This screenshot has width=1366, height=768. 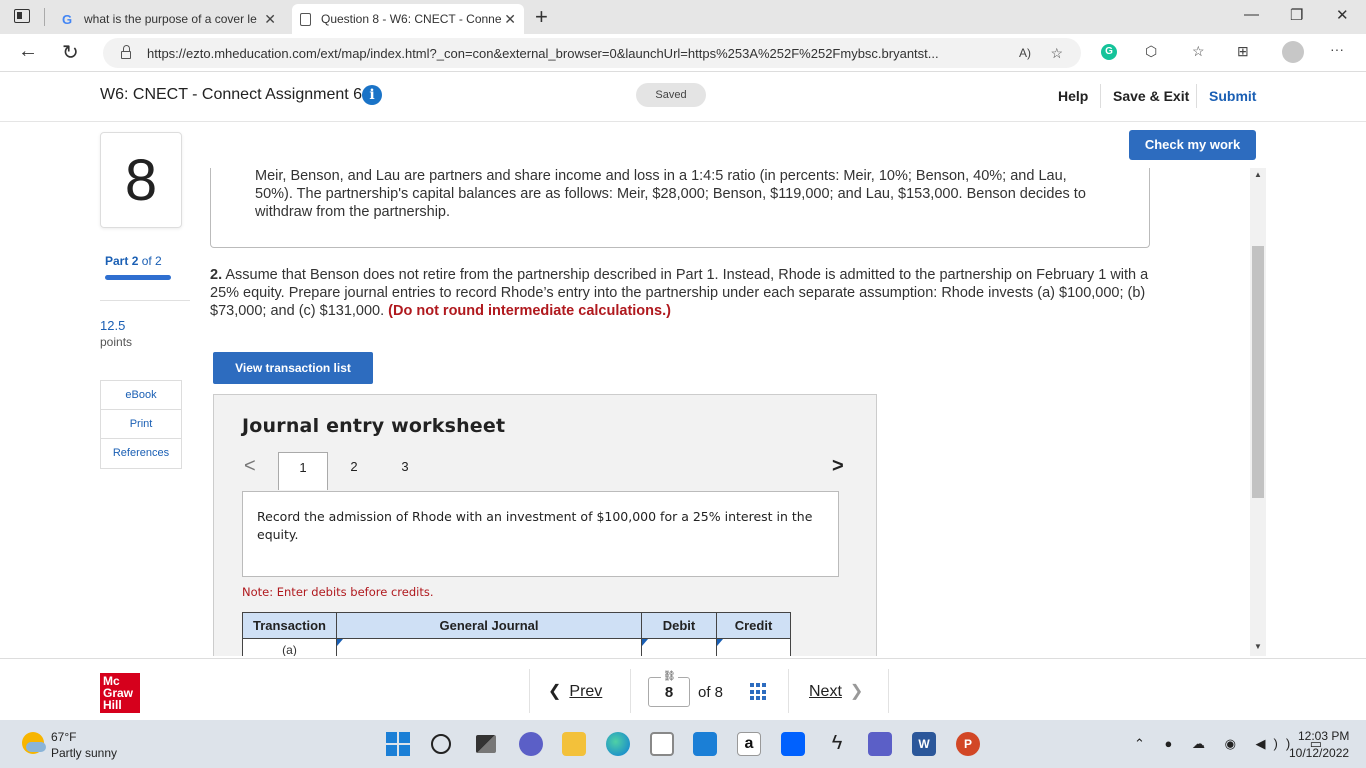 I want to click on worksheet-tab-2: 2, so click(x=354, y=471).